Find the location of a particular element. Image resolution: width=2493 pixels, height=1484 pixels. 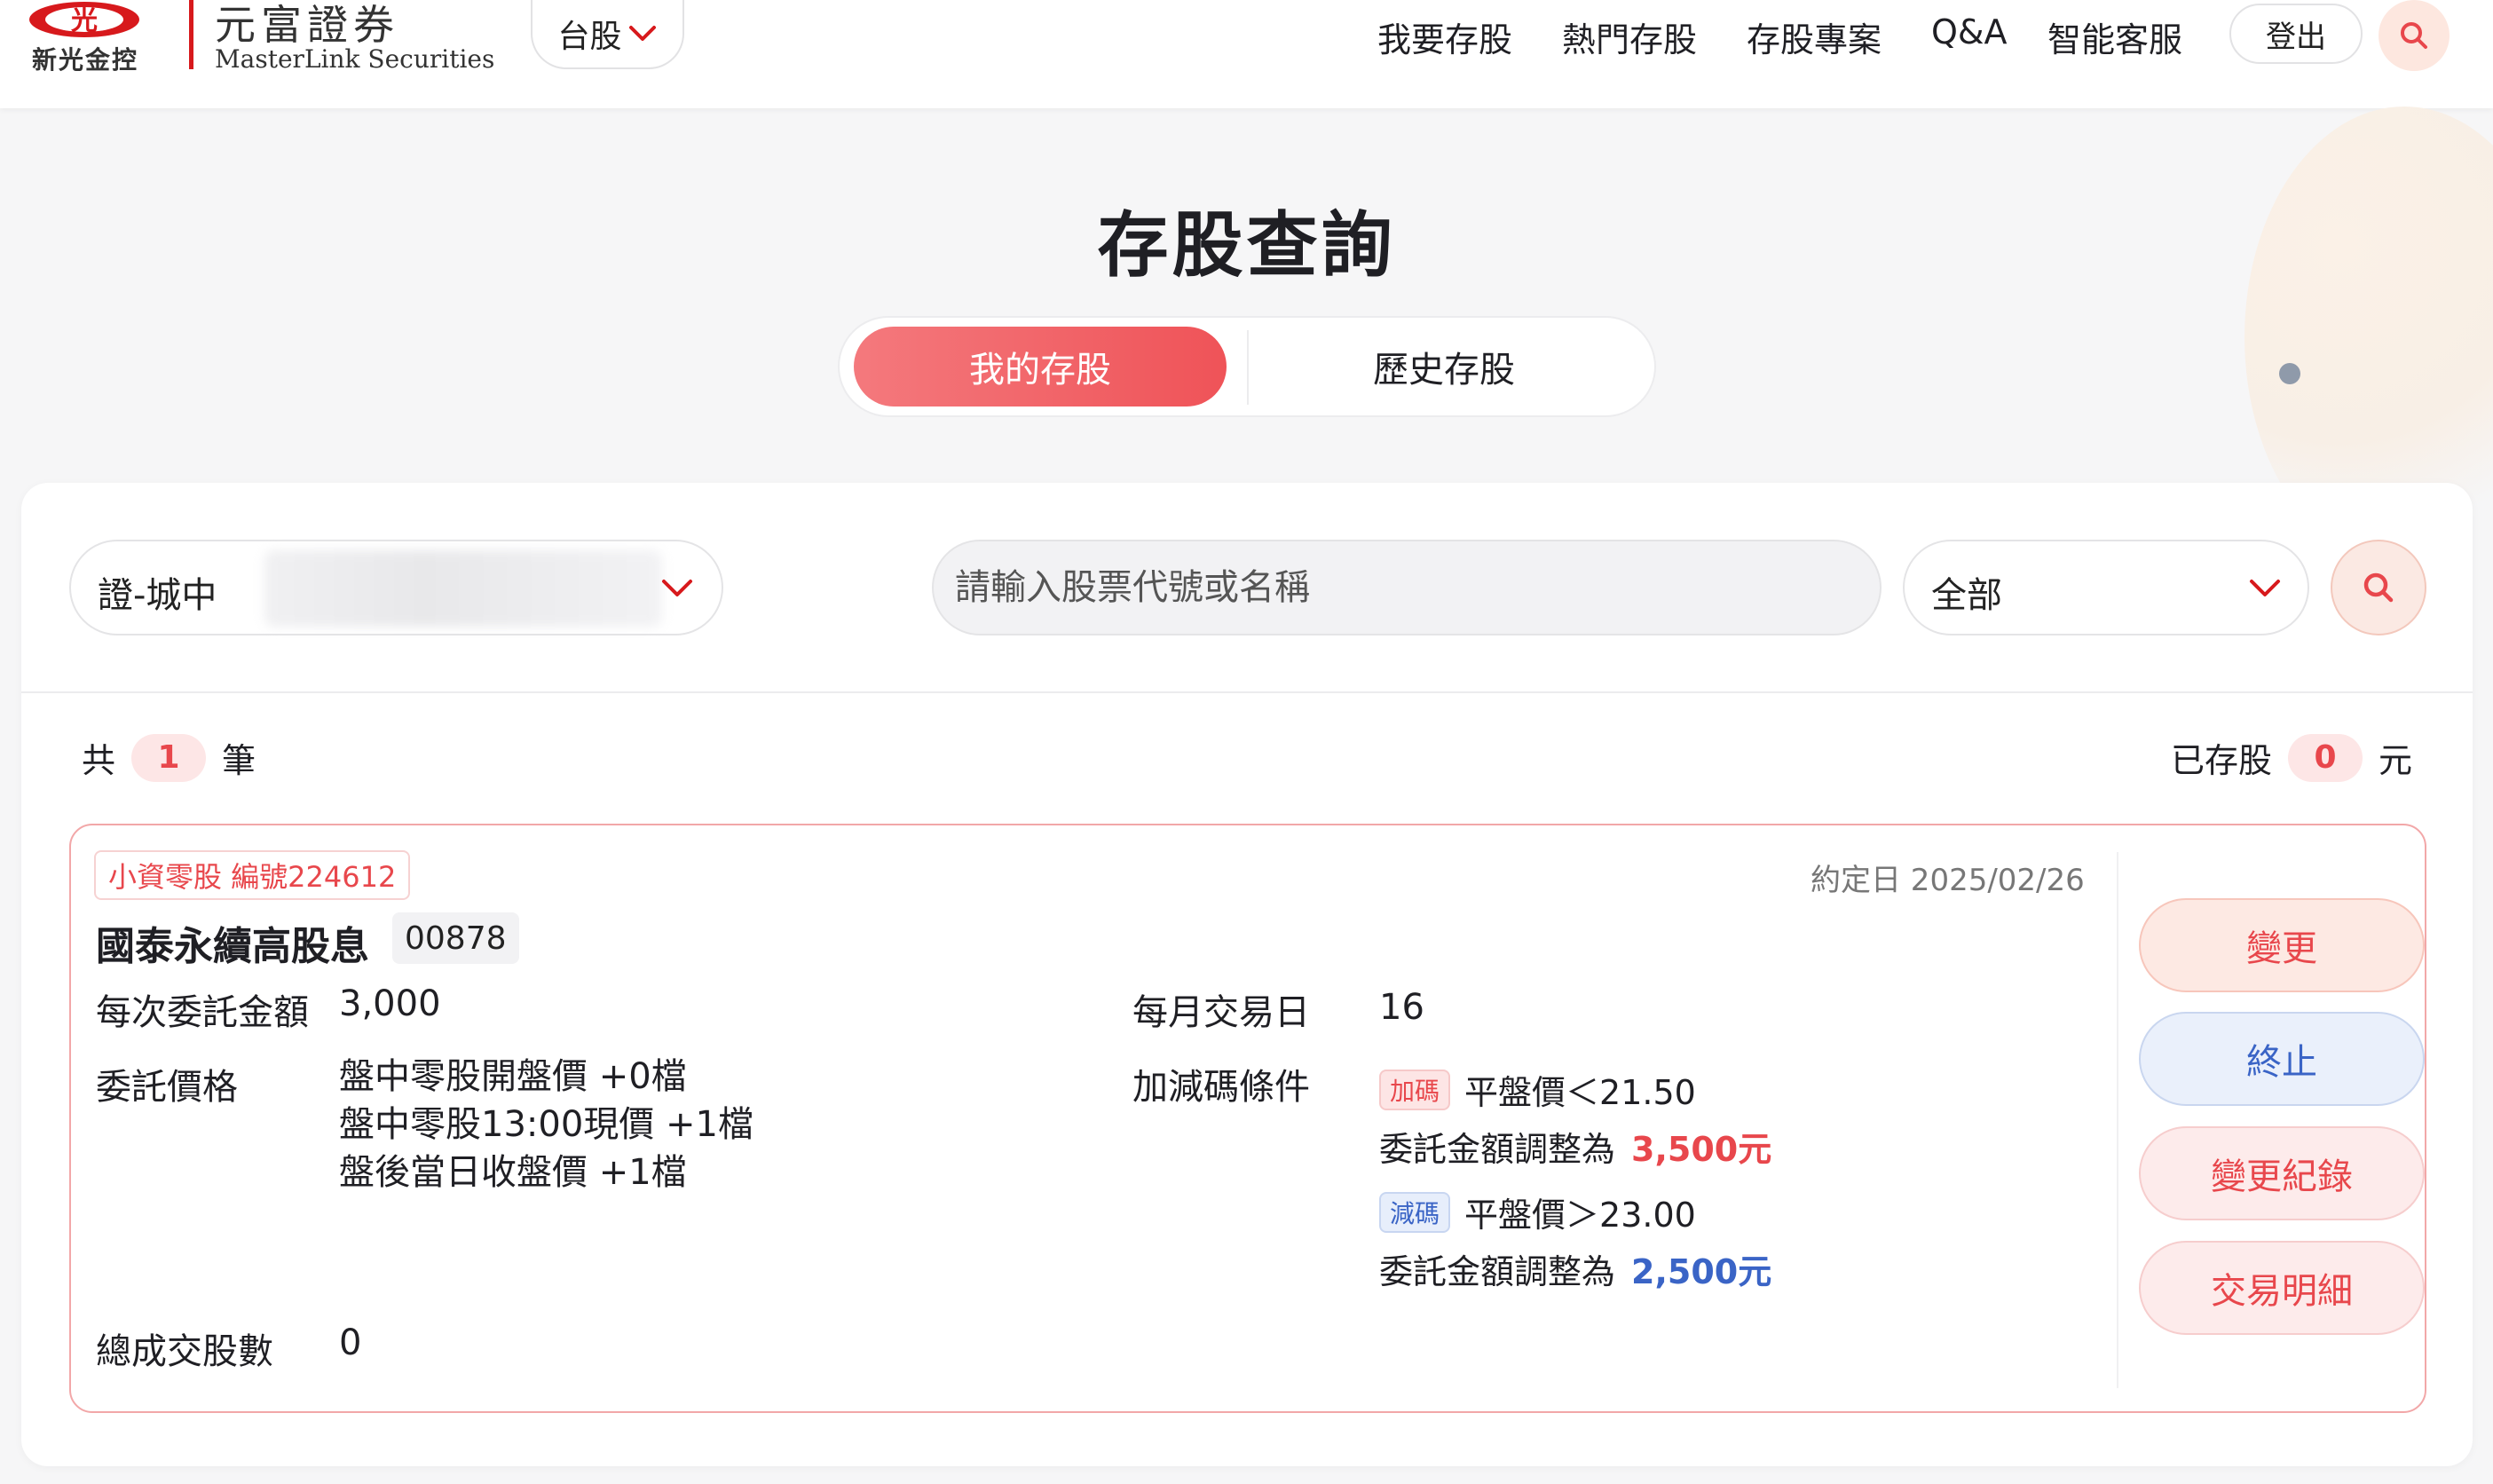

record-count-suffix: 筆 is located at coordinates (239, 761).